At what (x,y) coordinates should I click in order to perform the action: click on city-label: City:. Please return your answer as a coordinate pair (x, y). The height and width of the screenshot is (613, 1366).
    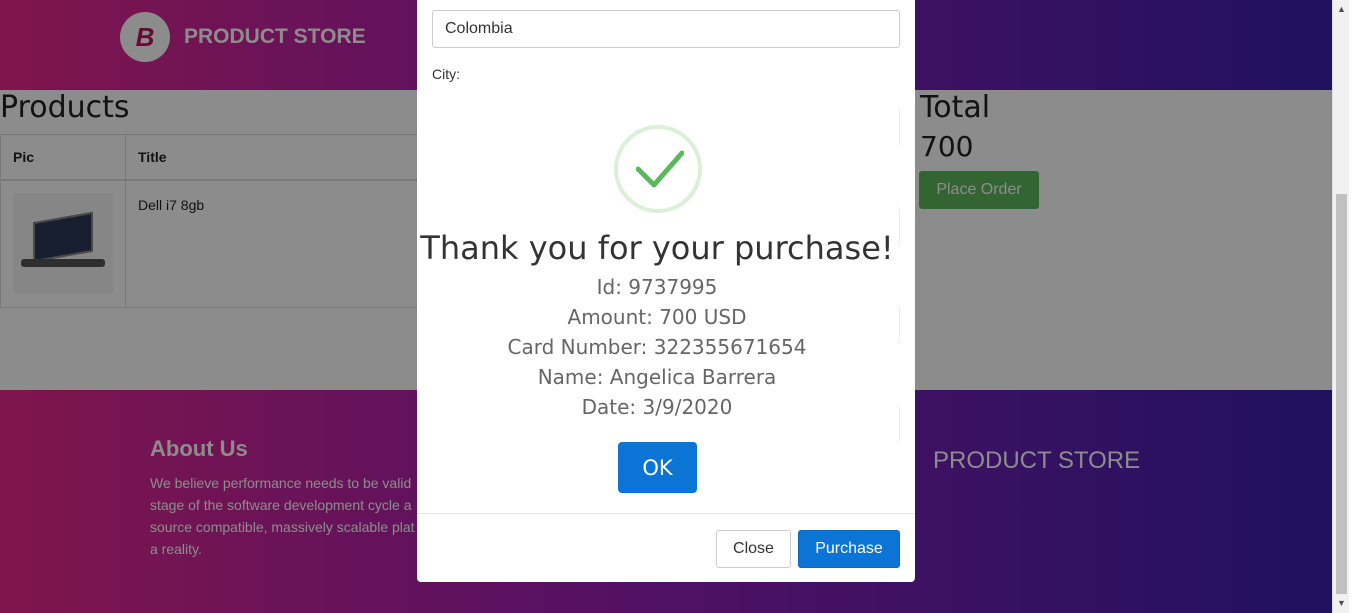
    Looking at the image, I should click on (446, 74).